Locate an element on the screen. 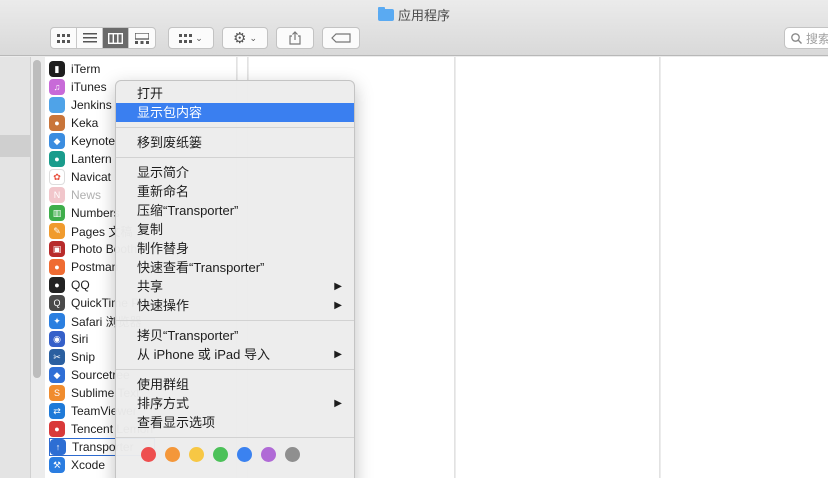 This screenshot has height=478, width=828. menu-item-label: 排序方式 is located at coordinates (163, 403).